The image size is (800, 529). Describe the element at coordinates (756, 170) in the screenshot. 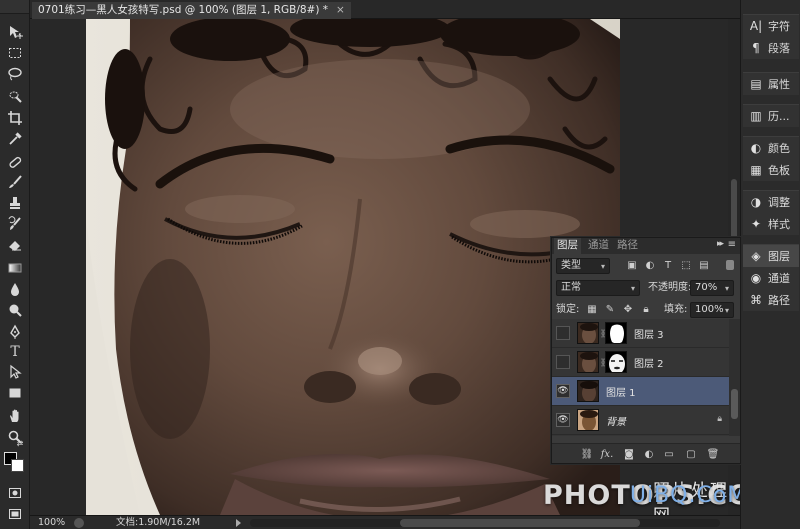

I see `swatches-icon: ▦` at that location.